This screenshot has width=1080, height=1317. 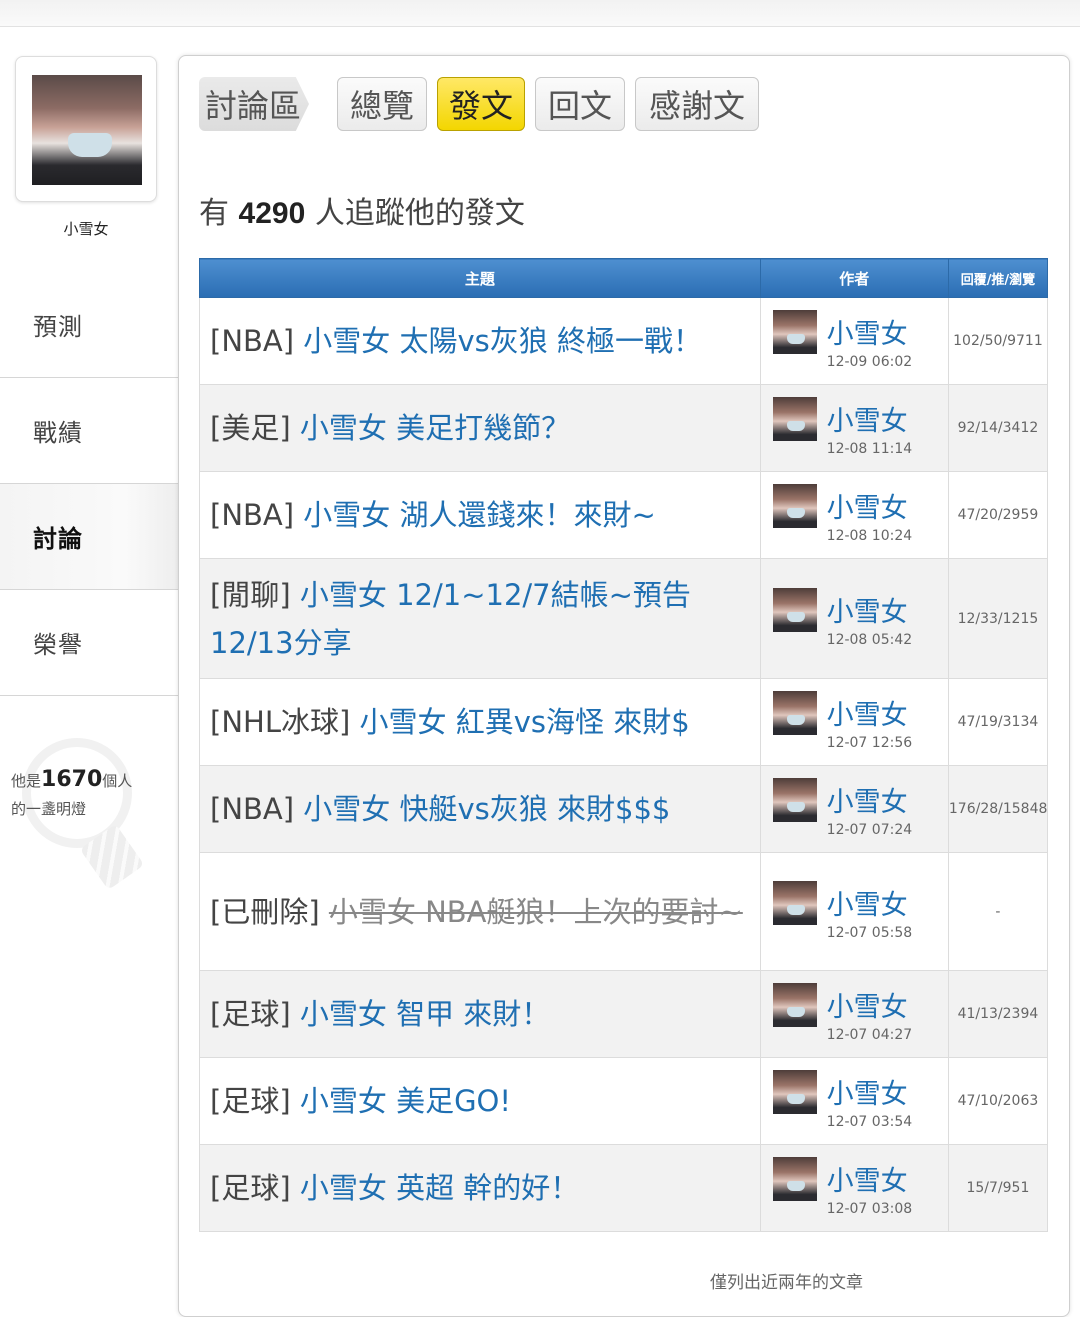 I want to click on post-subject-cell: [美足] 小雪女 美足打幾節？, so click(x=480, y=428).